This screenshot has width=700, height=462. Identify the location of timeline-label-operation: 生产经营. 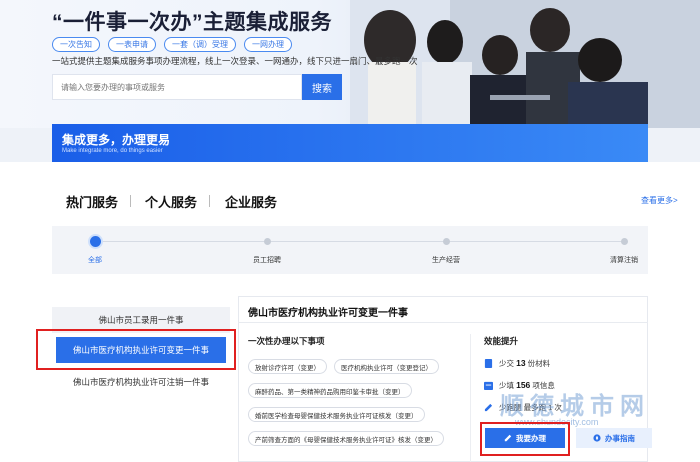
(446, 260).